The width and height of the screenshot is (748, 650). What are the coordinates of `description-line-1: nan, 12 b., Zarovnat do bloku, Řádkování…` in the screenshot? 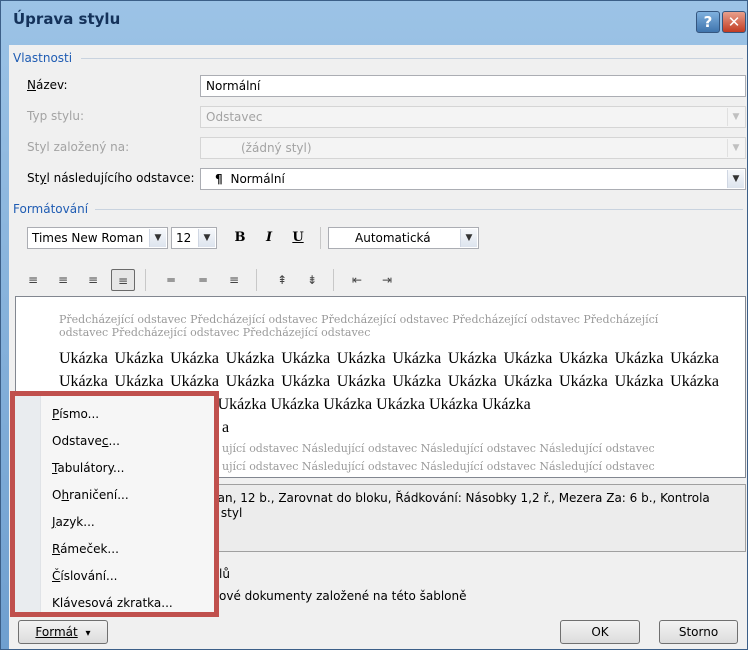 It's located at (460, 498).